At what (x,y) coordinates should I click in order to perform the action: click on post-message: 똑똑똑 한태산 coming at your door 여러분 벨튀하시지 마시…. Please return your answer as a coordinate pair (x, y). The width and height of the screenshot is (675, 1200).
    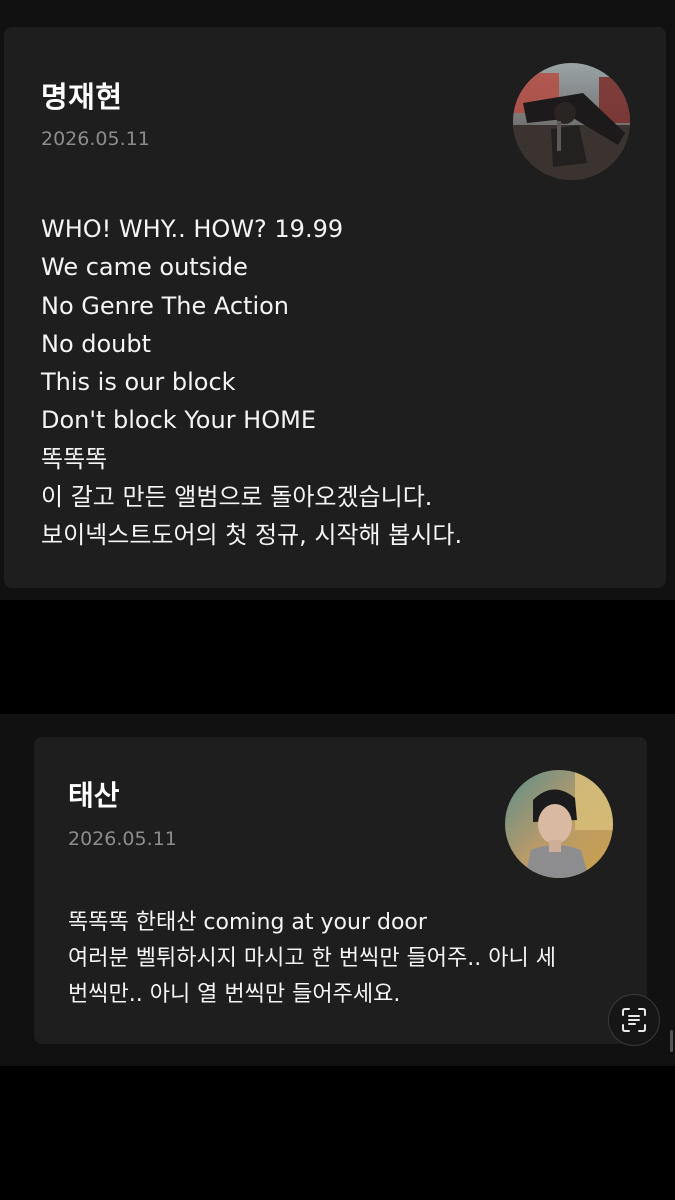
    Looking at the image, I should click on (348, 959).